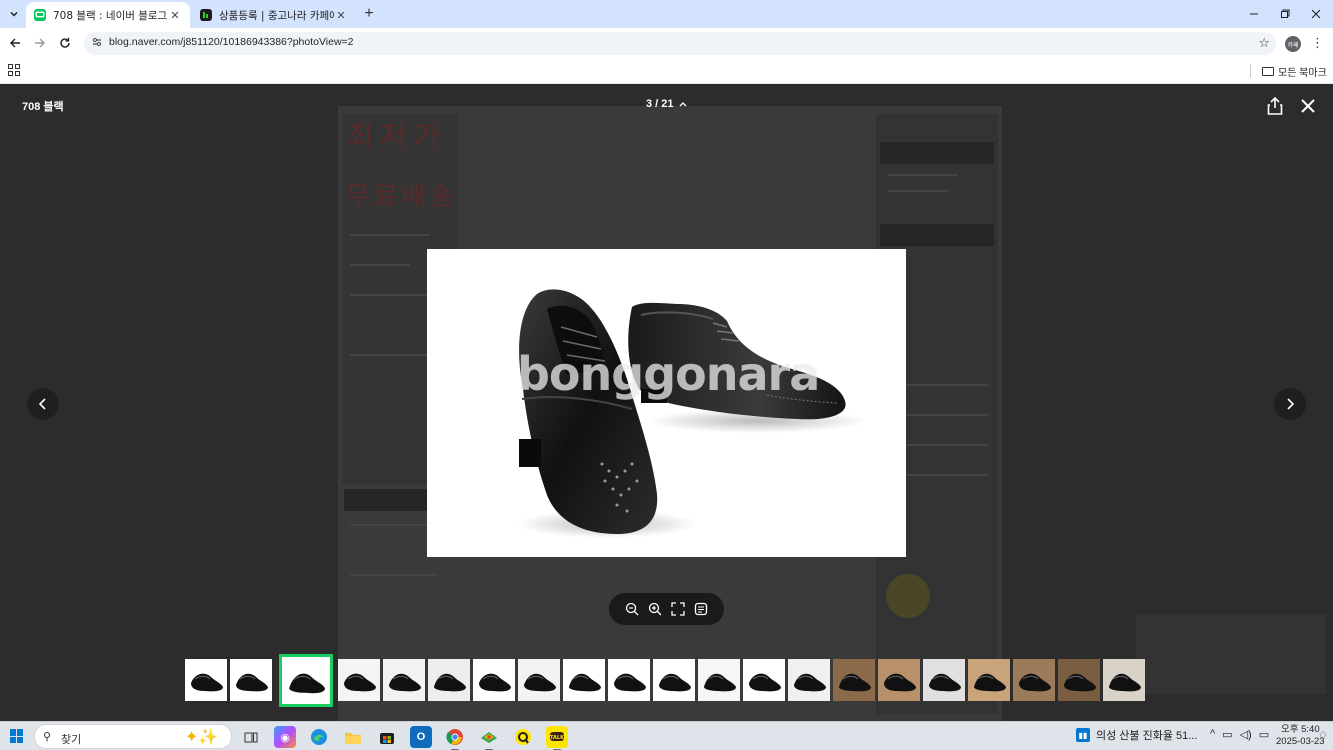 The height and width of the screenshot is (750, 1333). What do you see at coordinates (701, 609) in the screenshot?
I see `caption-icon` at bounding box center [701, 609].